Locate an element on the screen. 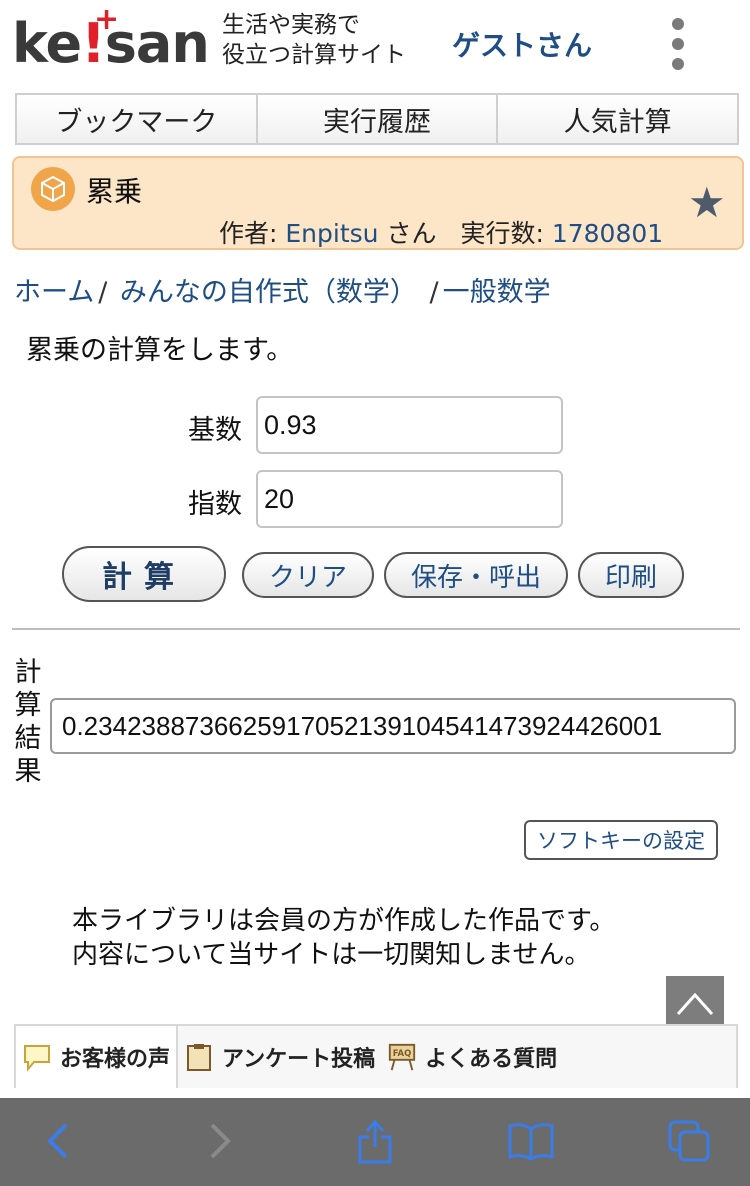 The image size is (750, 1186). author-info: 作者: Enpitsu さん 実行数: 1780801 is located at coordinates (441, 233).